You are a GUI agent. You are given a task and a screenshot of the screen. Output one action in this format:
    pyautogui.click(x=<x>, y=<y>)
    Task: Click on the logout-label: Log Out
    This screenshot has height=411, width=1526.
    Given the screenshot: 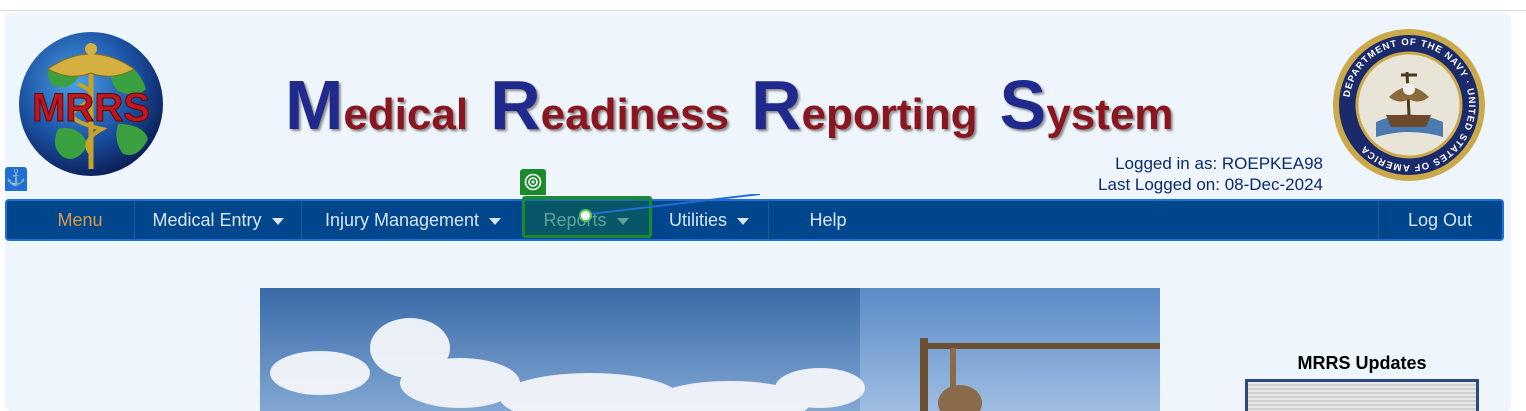 What is the action you would take?
    pyautogui.click(x=1440, y=219)
    